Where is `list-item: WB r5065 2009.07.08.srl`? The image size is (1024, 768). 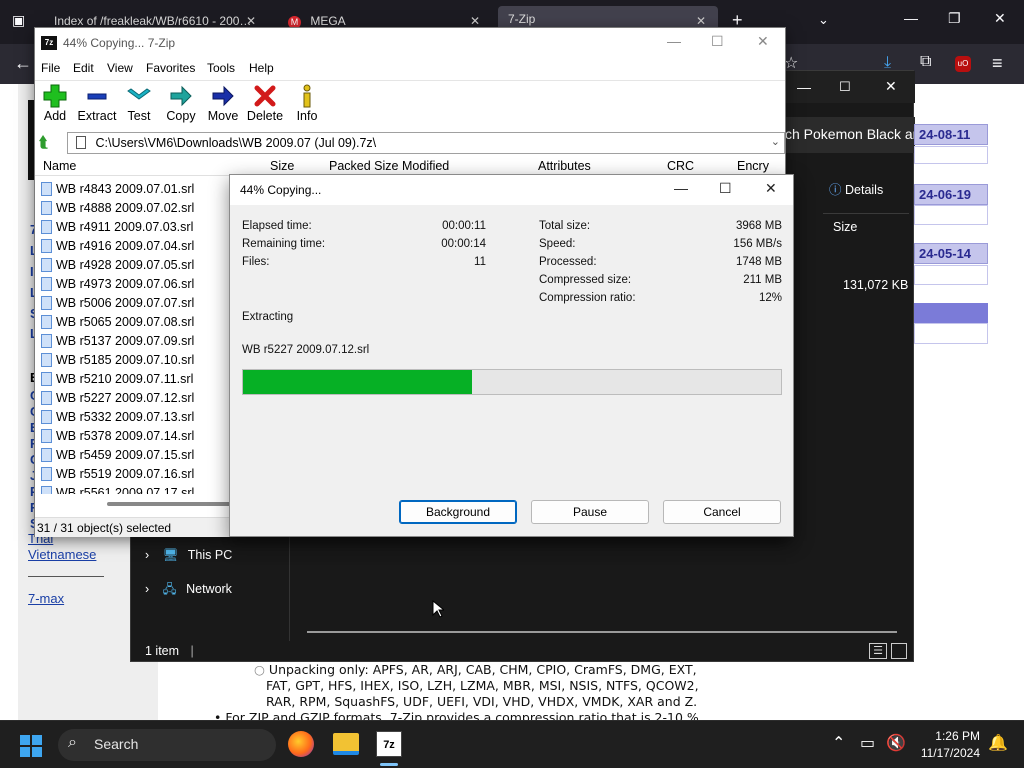
list-item: WB r5065 2009.07.08.srl is located at coordinates (117, 321).